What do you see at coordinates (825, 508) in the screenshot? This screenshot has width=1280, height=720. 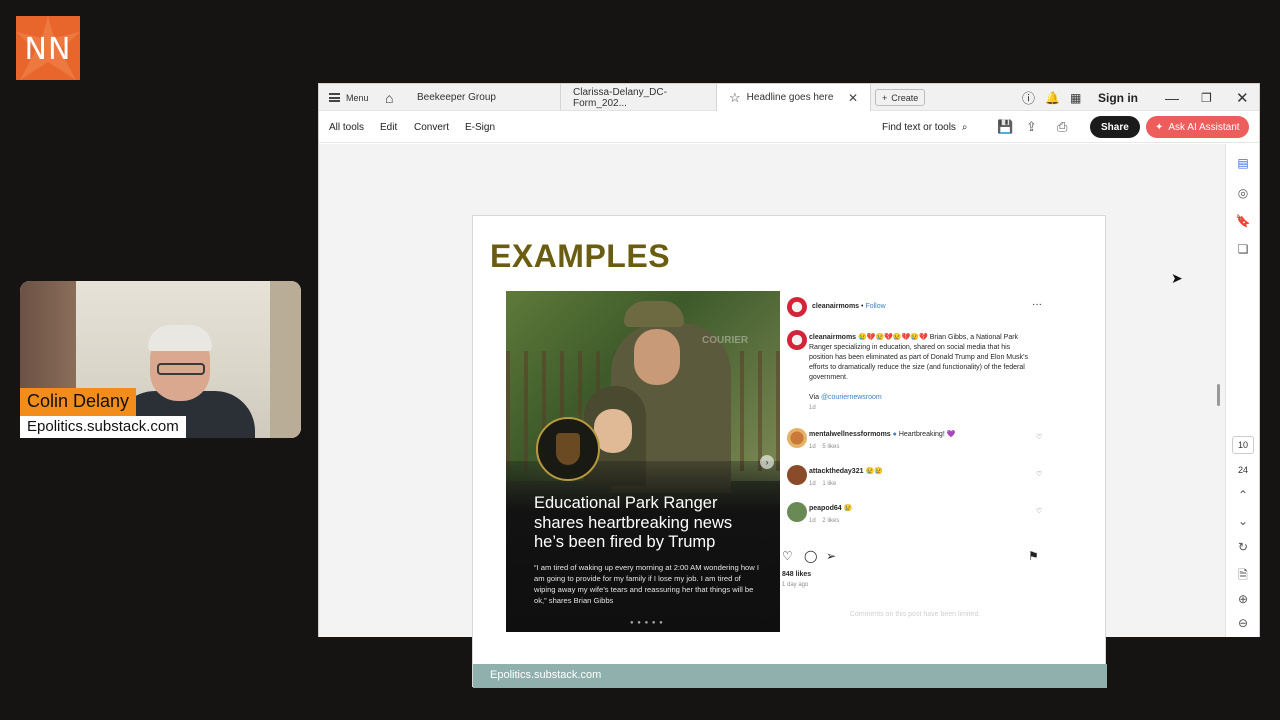 I see `comment-user: peapod64` at bounding box center [825, 508].